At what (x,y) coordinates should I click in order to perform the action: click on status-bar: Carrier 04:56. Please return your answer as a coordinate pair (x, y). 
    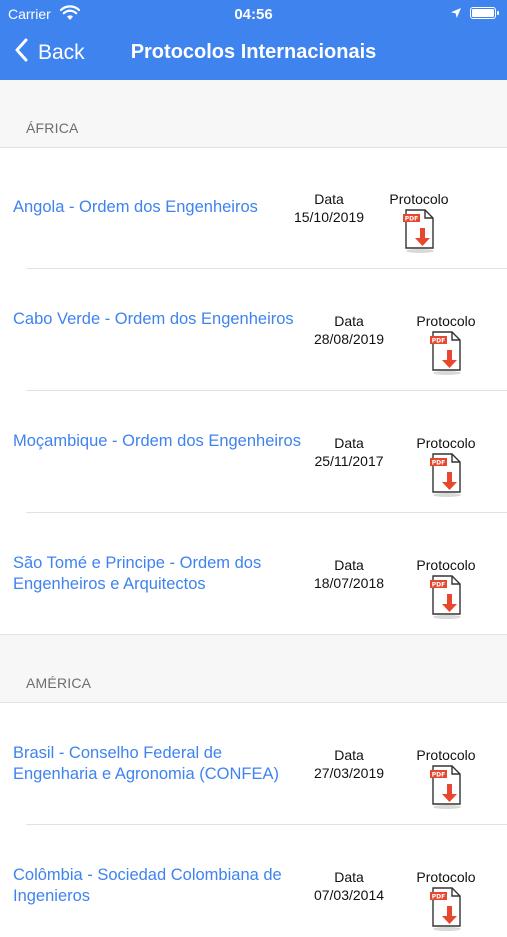
    Looking at the image, I should click on (253, 14).